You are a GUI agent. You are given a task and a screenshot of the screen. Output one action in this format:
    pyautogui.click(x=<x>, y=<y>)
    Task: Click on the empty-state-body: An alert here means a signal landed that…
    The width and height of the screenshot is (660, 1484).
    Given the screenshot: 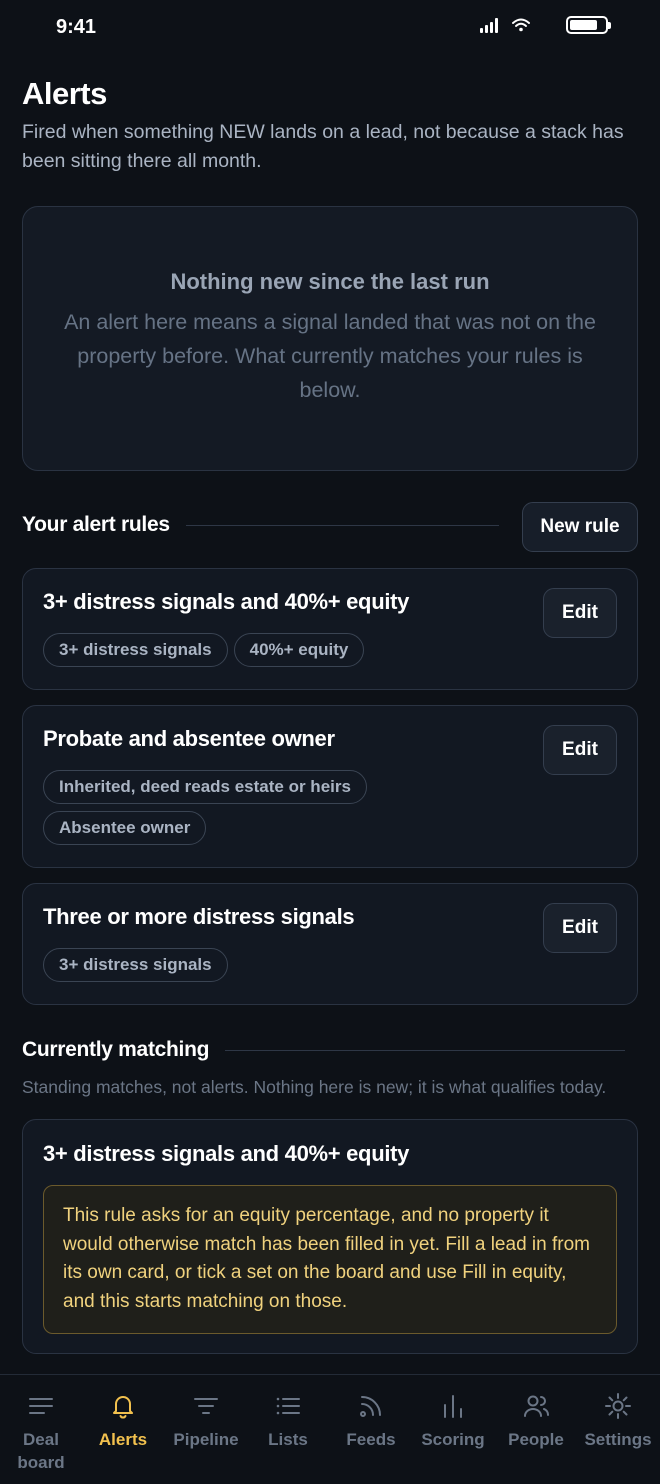 What is the action you would take?
    pyautogui.click(x=330, y=356)
    